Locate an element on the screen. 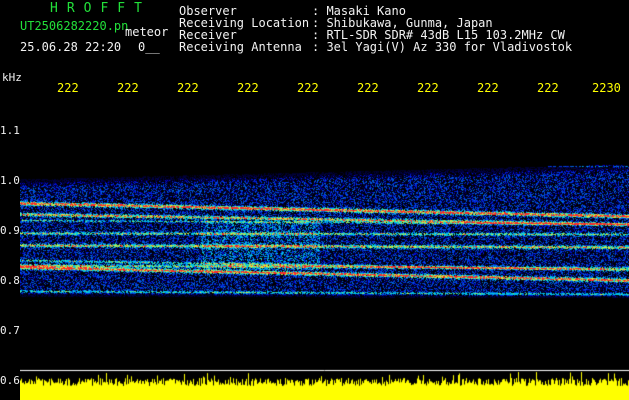  x-tick-2: 222 is located at coordinates (128, 88).